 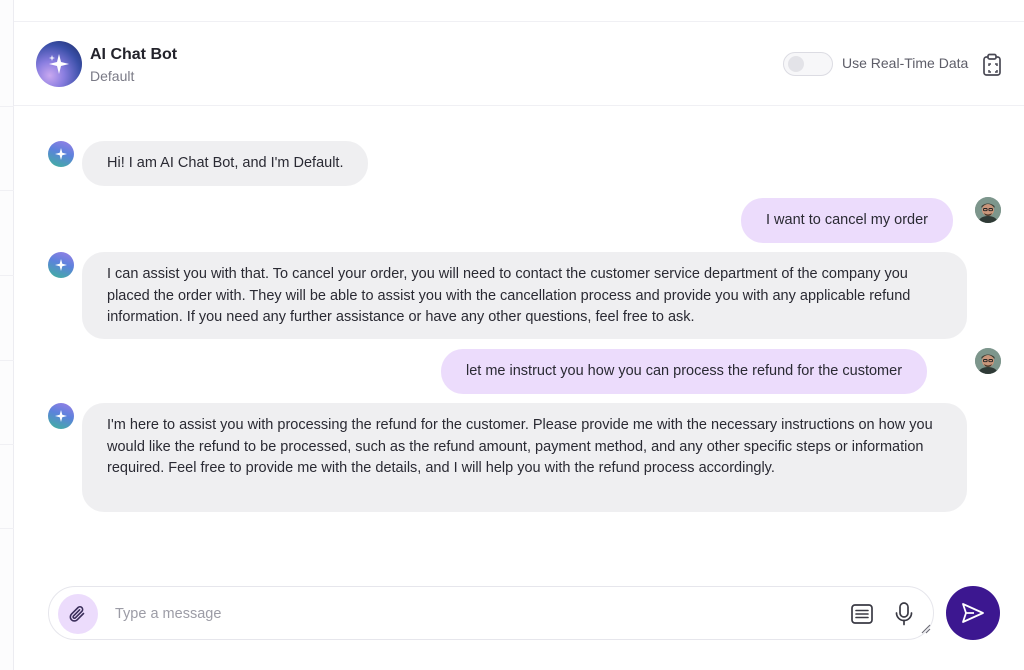 I want to click on attach-button, so click(x=78, y=614).